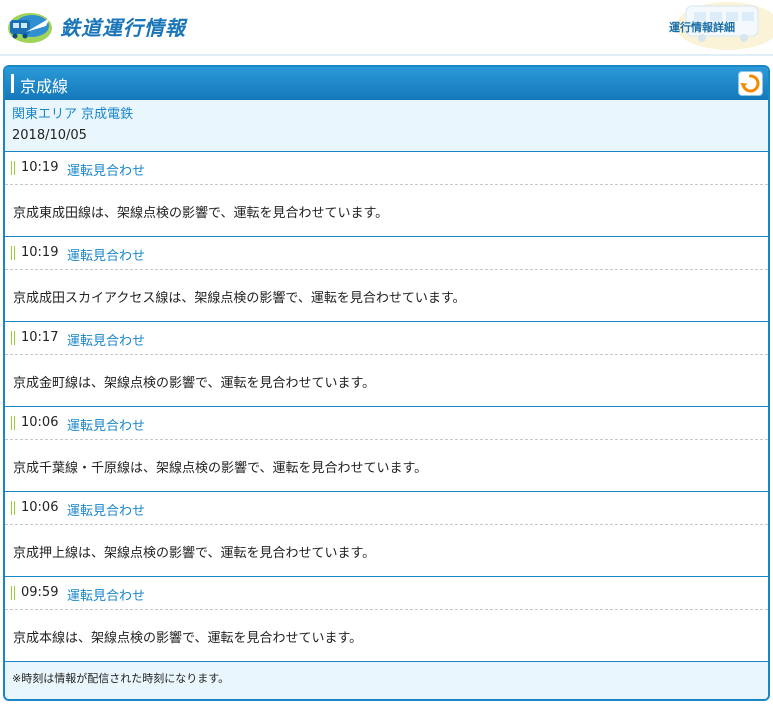 This screenshot has height=704, width=773. Describe the element at coordinates (12, 83) in the screenshot. I see `title-bar-mark` at that location.